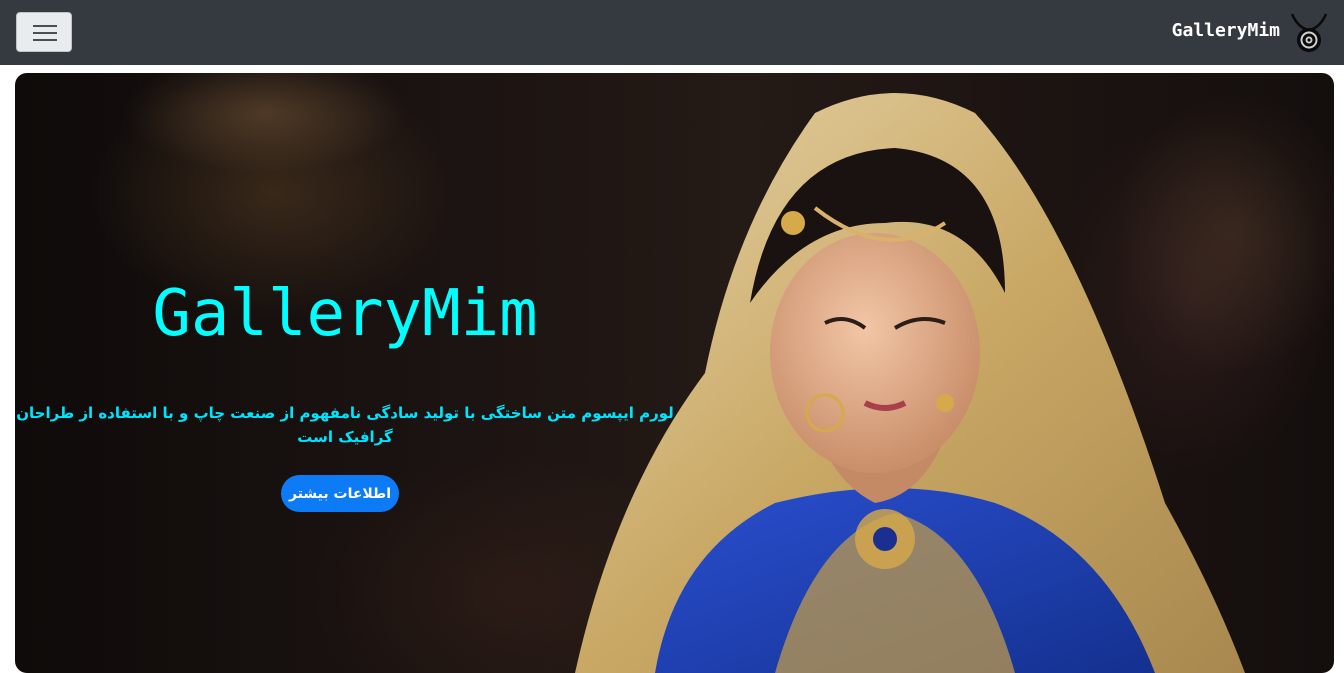 The width and height of the screenshot is (1344, 673). What do you see at coordinates (1226, 31) in the screenshot?
I see `navbar-brand: GalleryMim` at bounding box center [1226, 31].